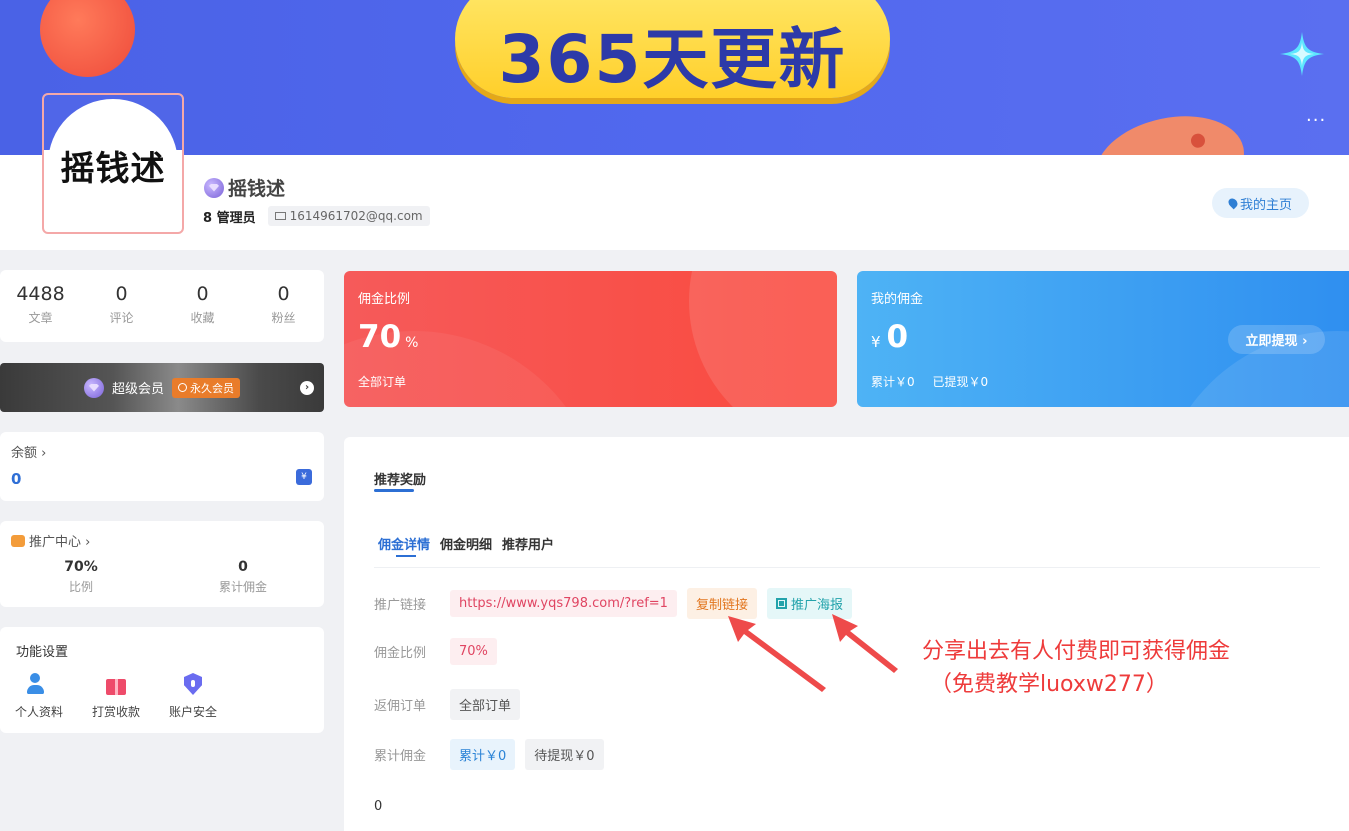  I want to click on user-name-row: 摇钱述, so click(244, 187).